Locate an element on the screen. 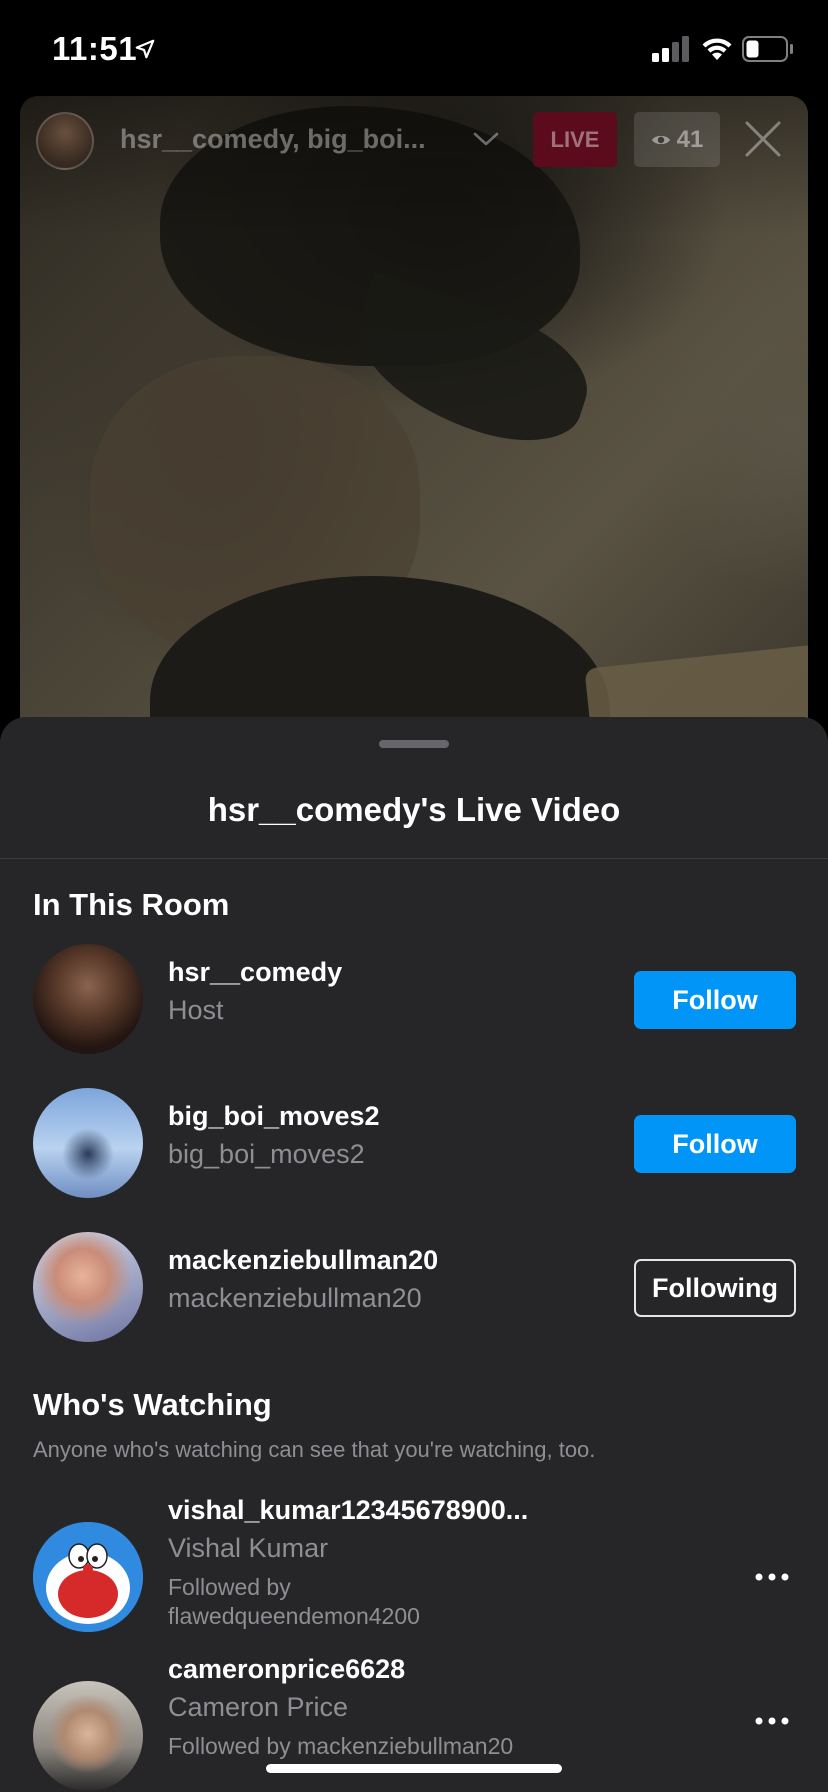 The image size is (828, 1792). home-indicator is located at coordinates (414, 1768).